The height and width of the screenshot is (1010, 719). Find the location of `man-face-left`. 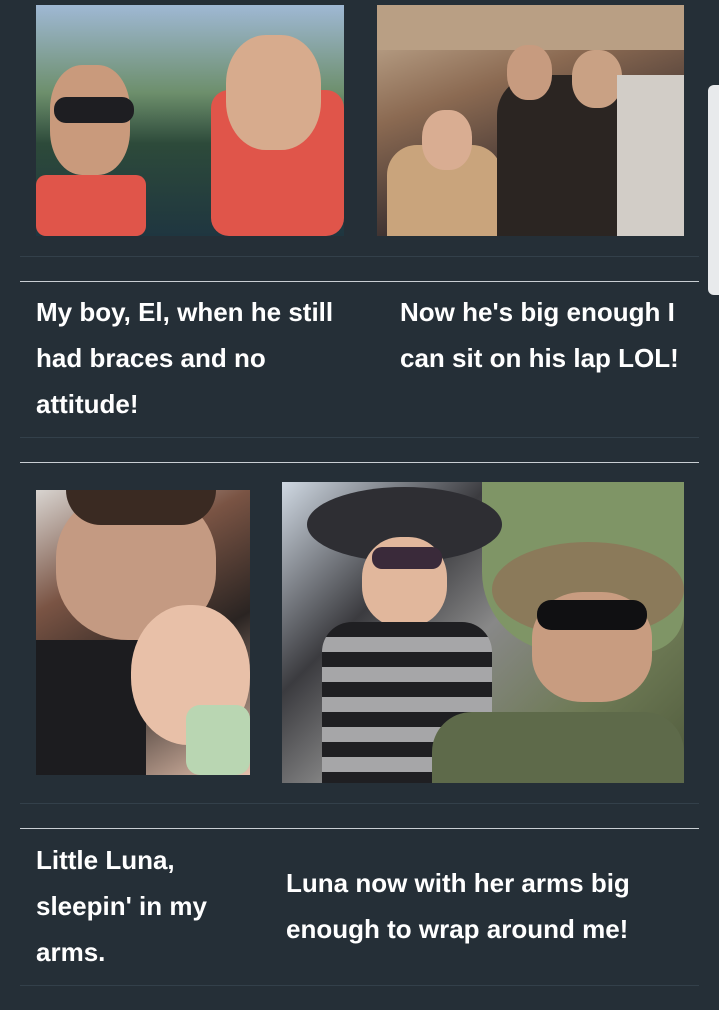

man-face-left is located at coordinates (529, 72).